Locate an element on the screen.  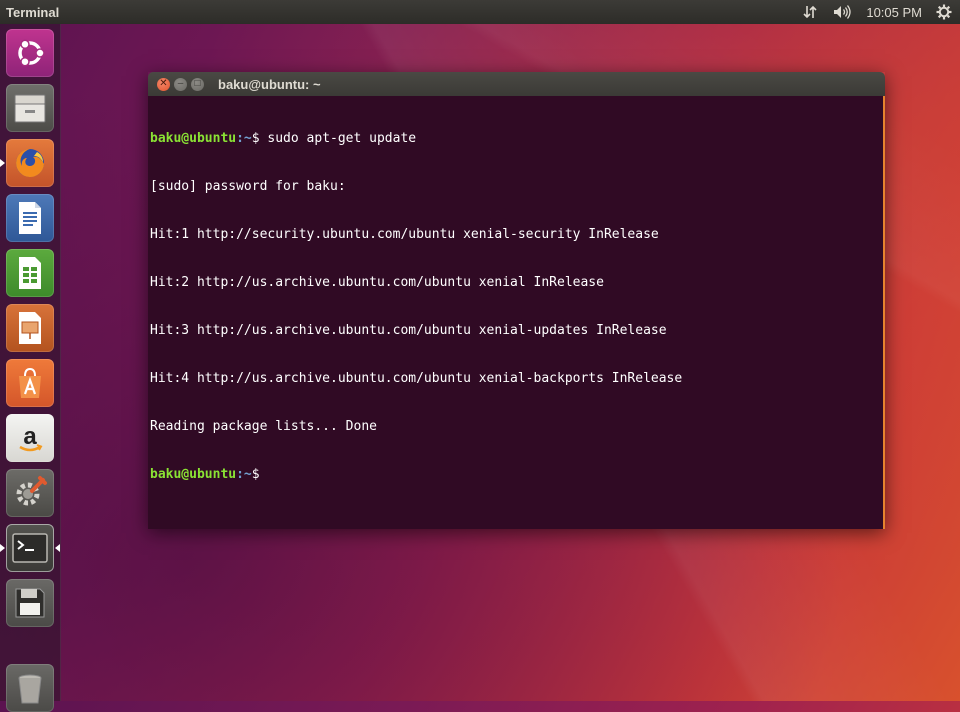
launcher-firefox is located at coordinates (30, 163).